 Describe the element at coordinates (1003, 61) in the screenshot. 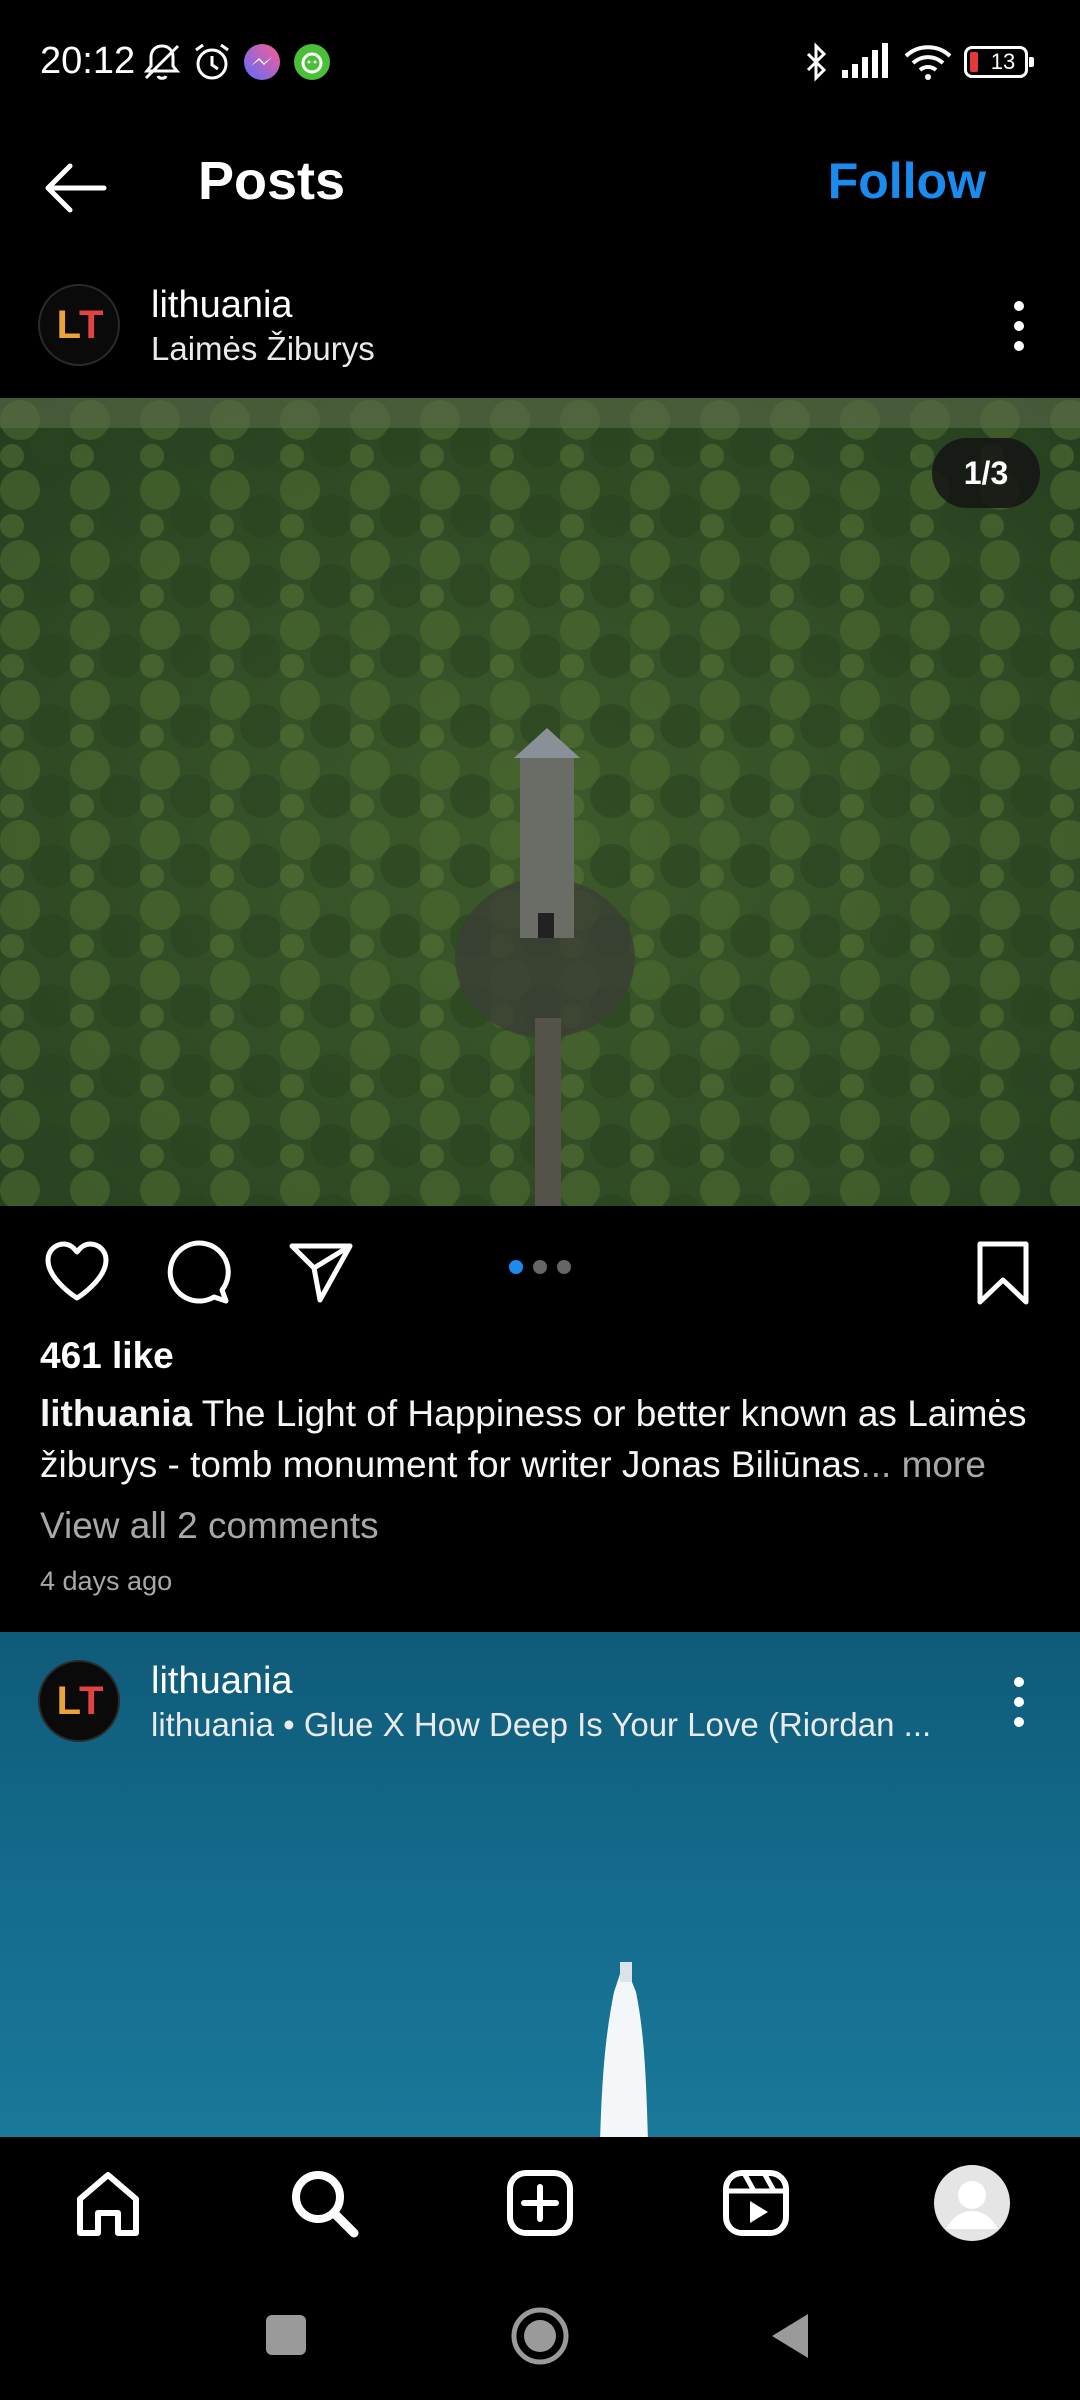

I see `battery-level: 13` at that location.